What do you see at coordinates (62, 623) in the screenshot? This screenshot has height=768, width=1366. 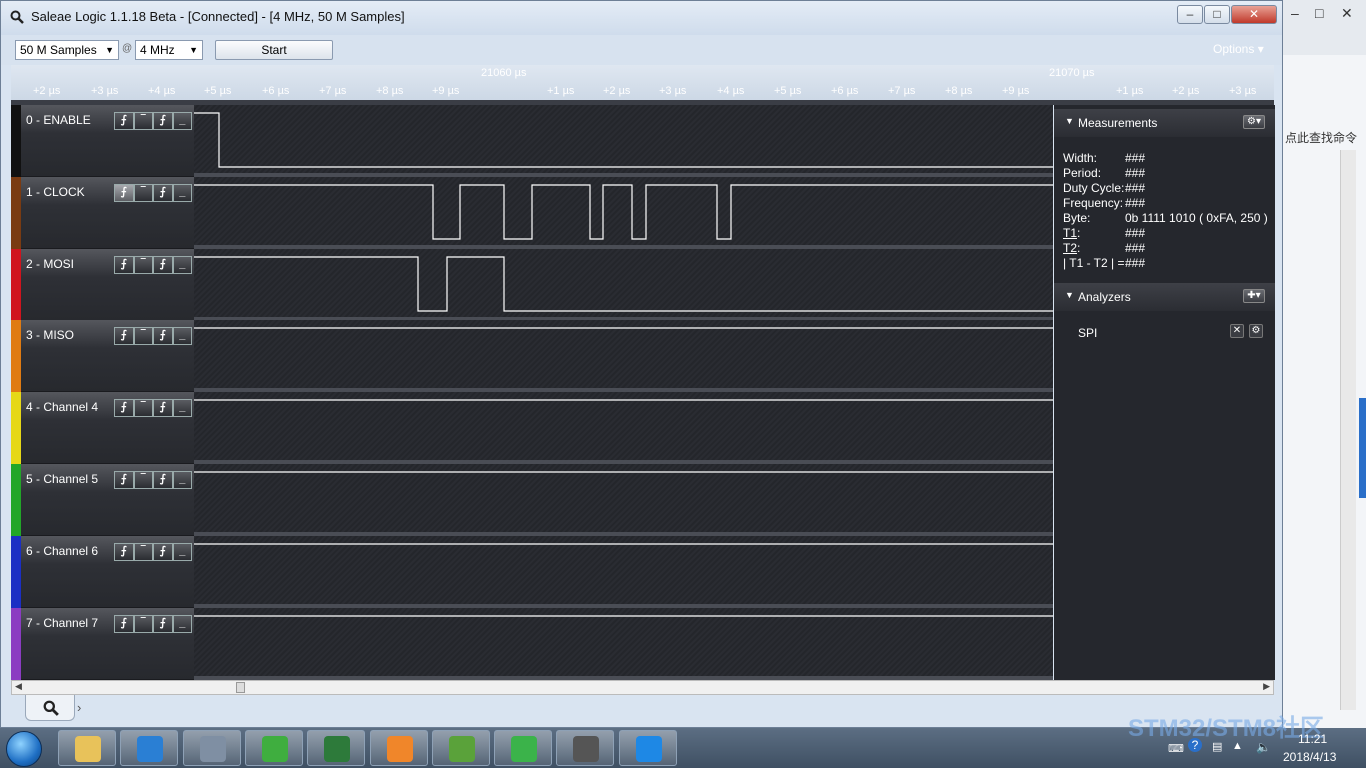 I see `channel-name: 7 - Channel 7` at bounding box center [62, 623].